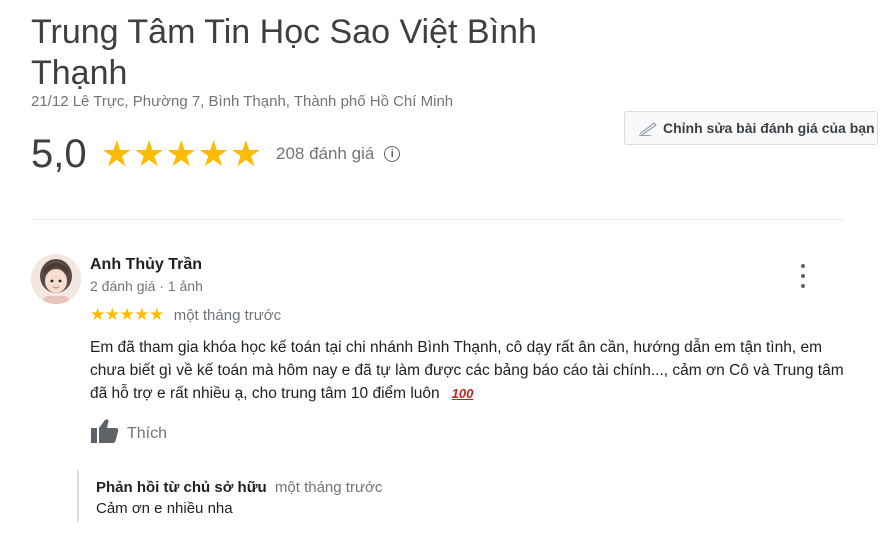 The height and width of the screenshot is (552, 890). What do you see at coordinates (181, 153) in the screenshot?
I see `rating-stars: ★★★★★` at bounding box center [181, 153].